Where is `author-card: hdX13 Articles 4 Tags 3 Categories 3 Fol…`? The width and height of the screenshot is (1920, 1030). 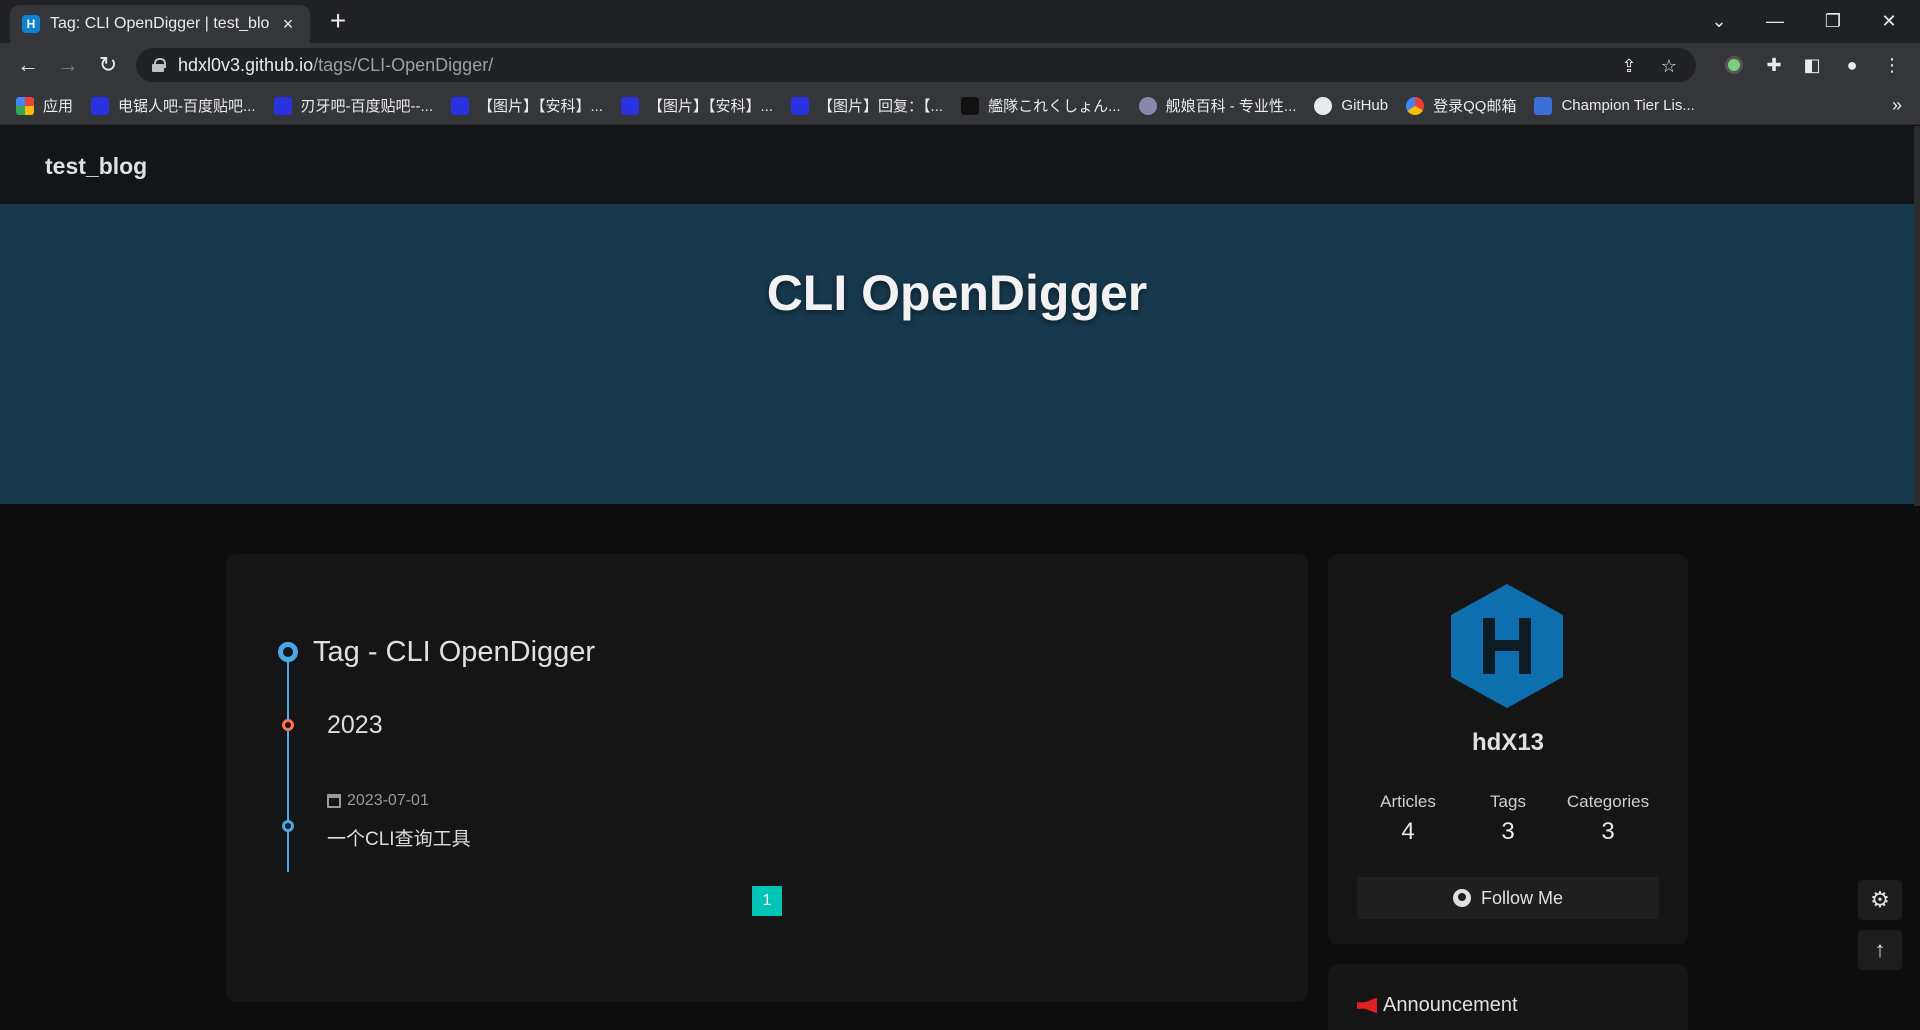 author-card: hdX13 Articles 4 Tags 3 Categories 3 Fol… is located at coordinates (1508, 749).